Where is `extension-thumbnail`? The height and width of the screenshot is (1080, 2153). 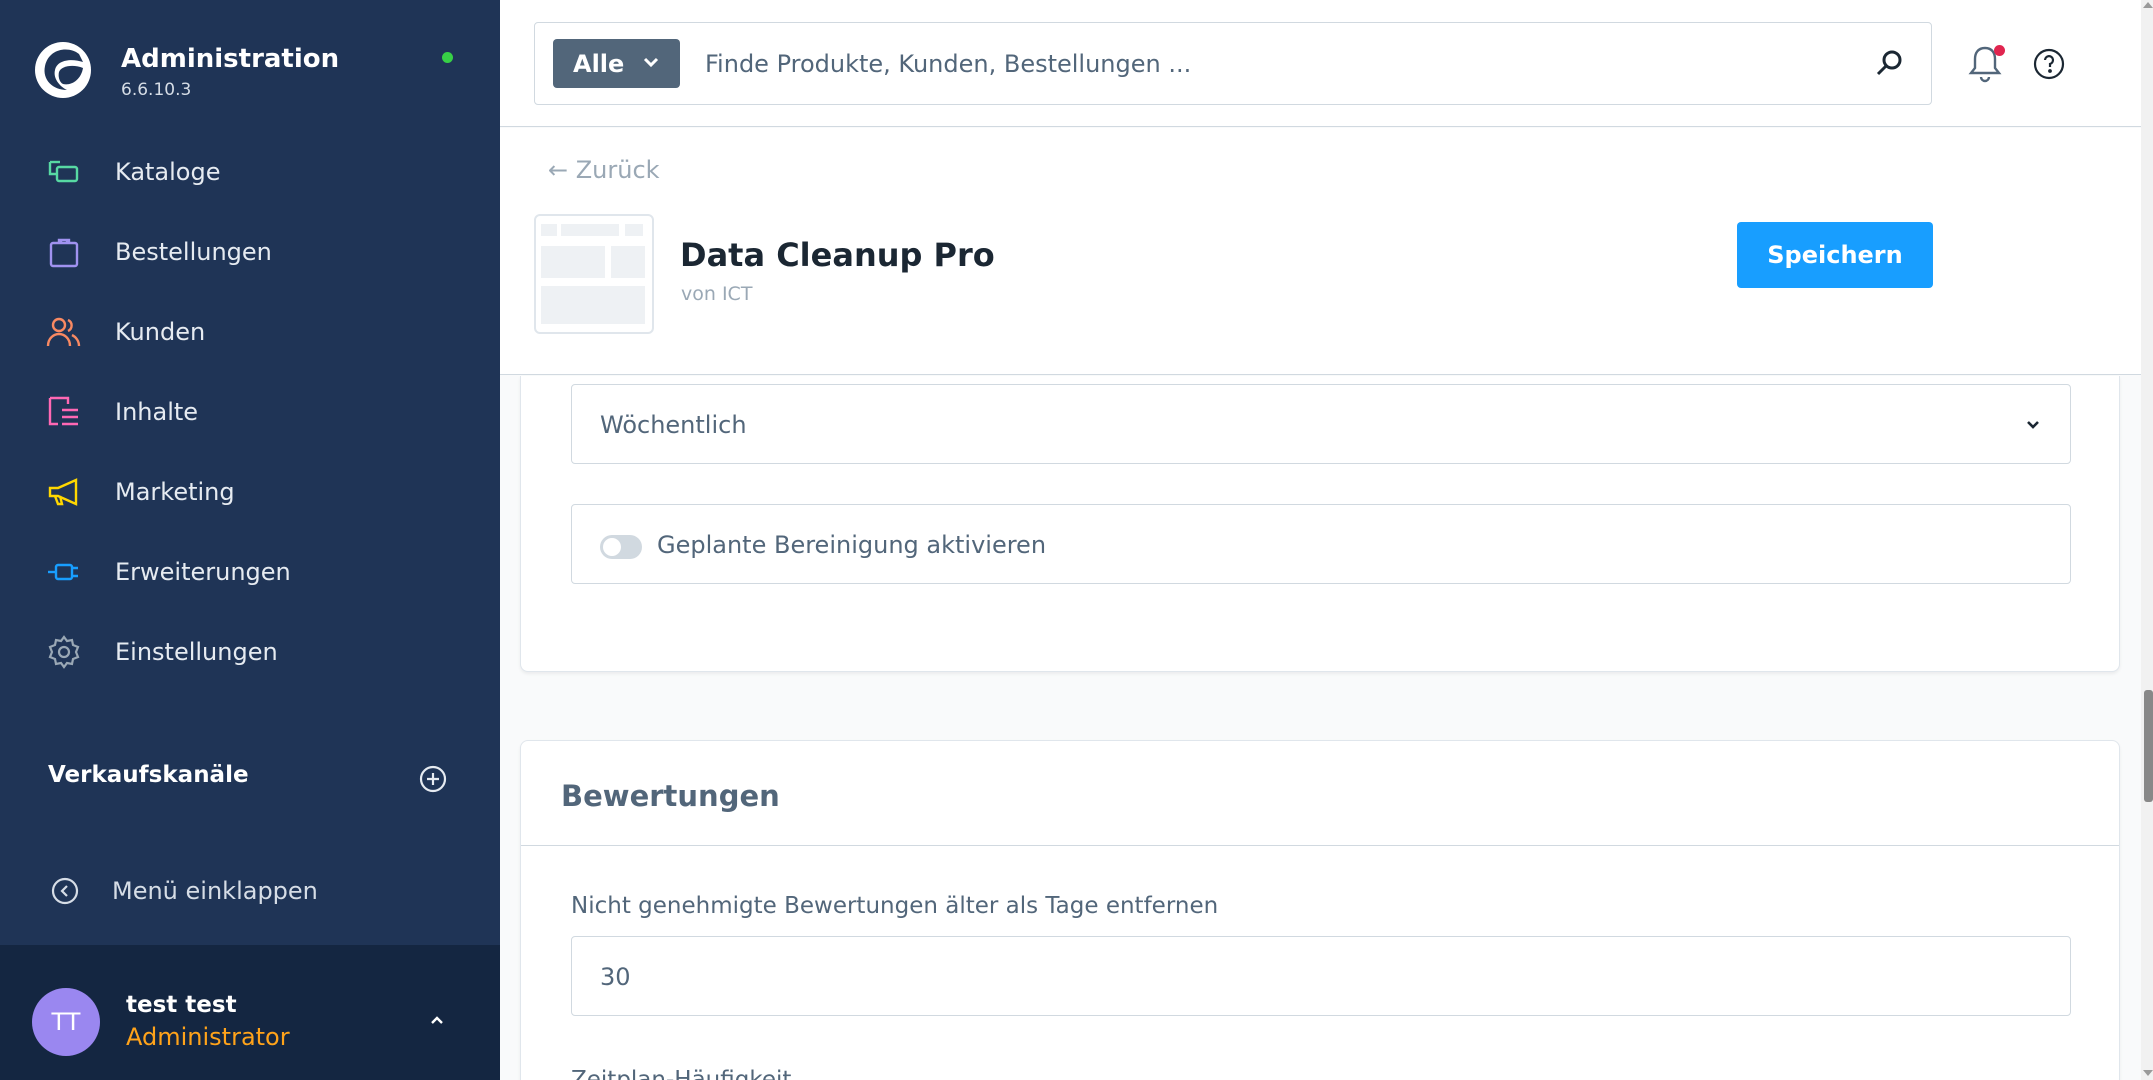 extension-thumbnail is located at coordinates (594, 274).